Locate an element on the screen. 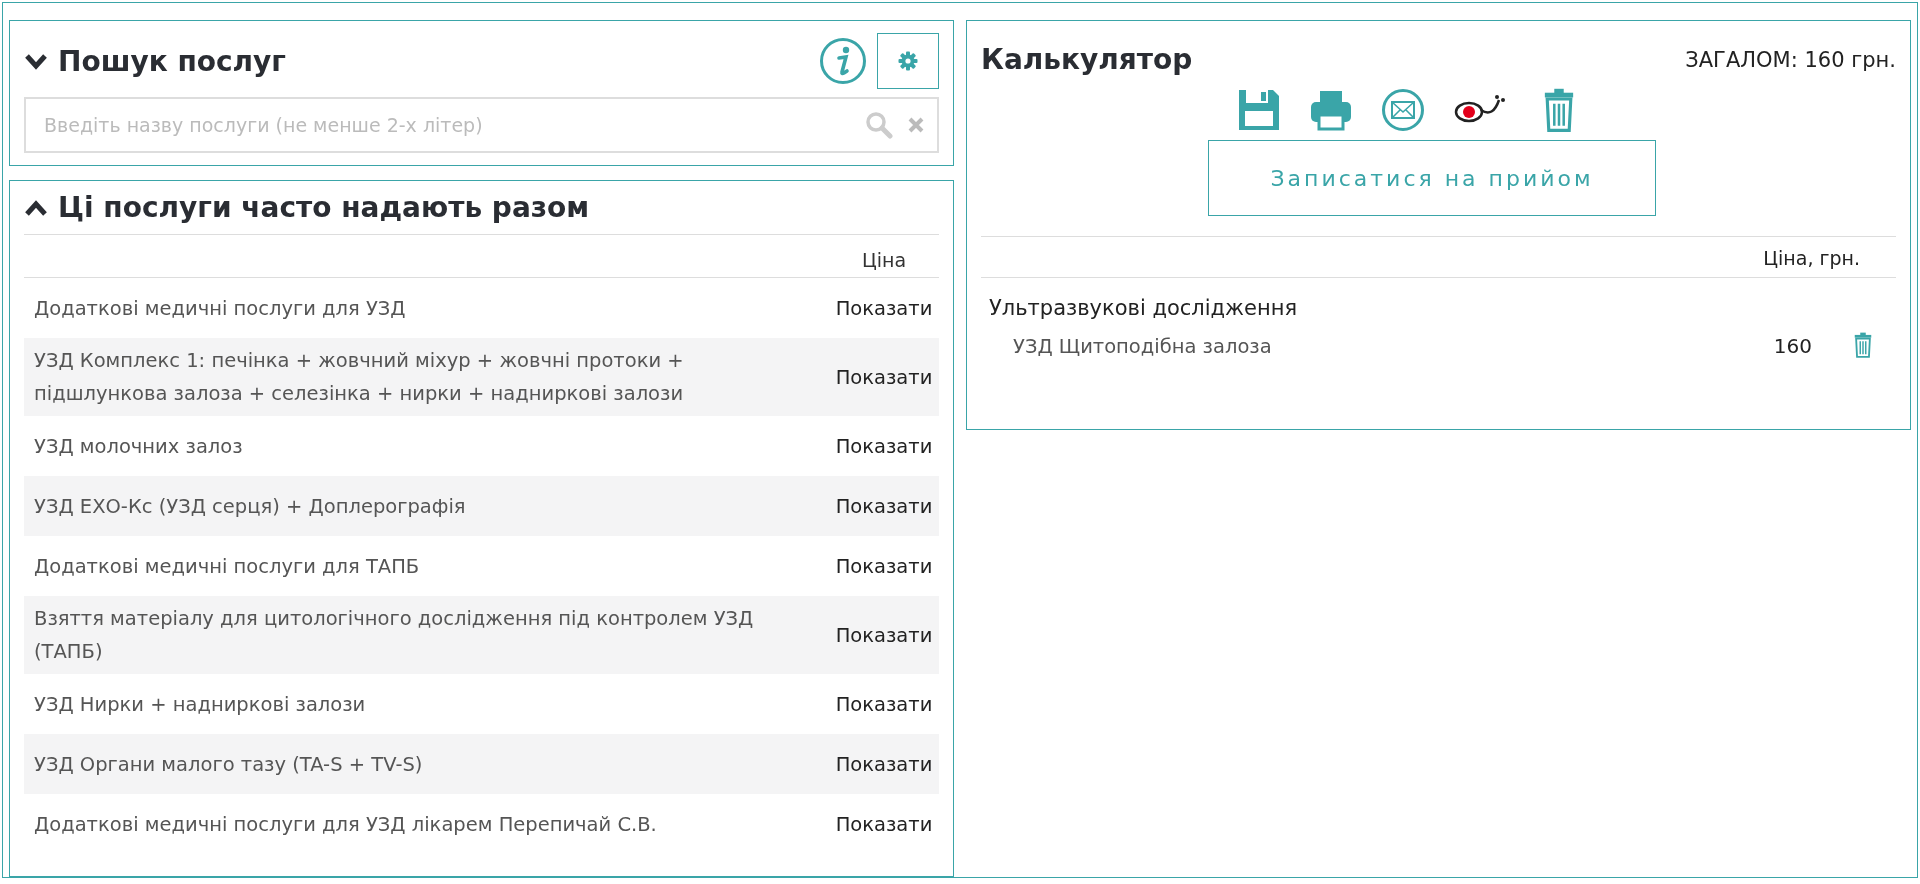  service-price: 160 is located at coordinates (1792, 346).